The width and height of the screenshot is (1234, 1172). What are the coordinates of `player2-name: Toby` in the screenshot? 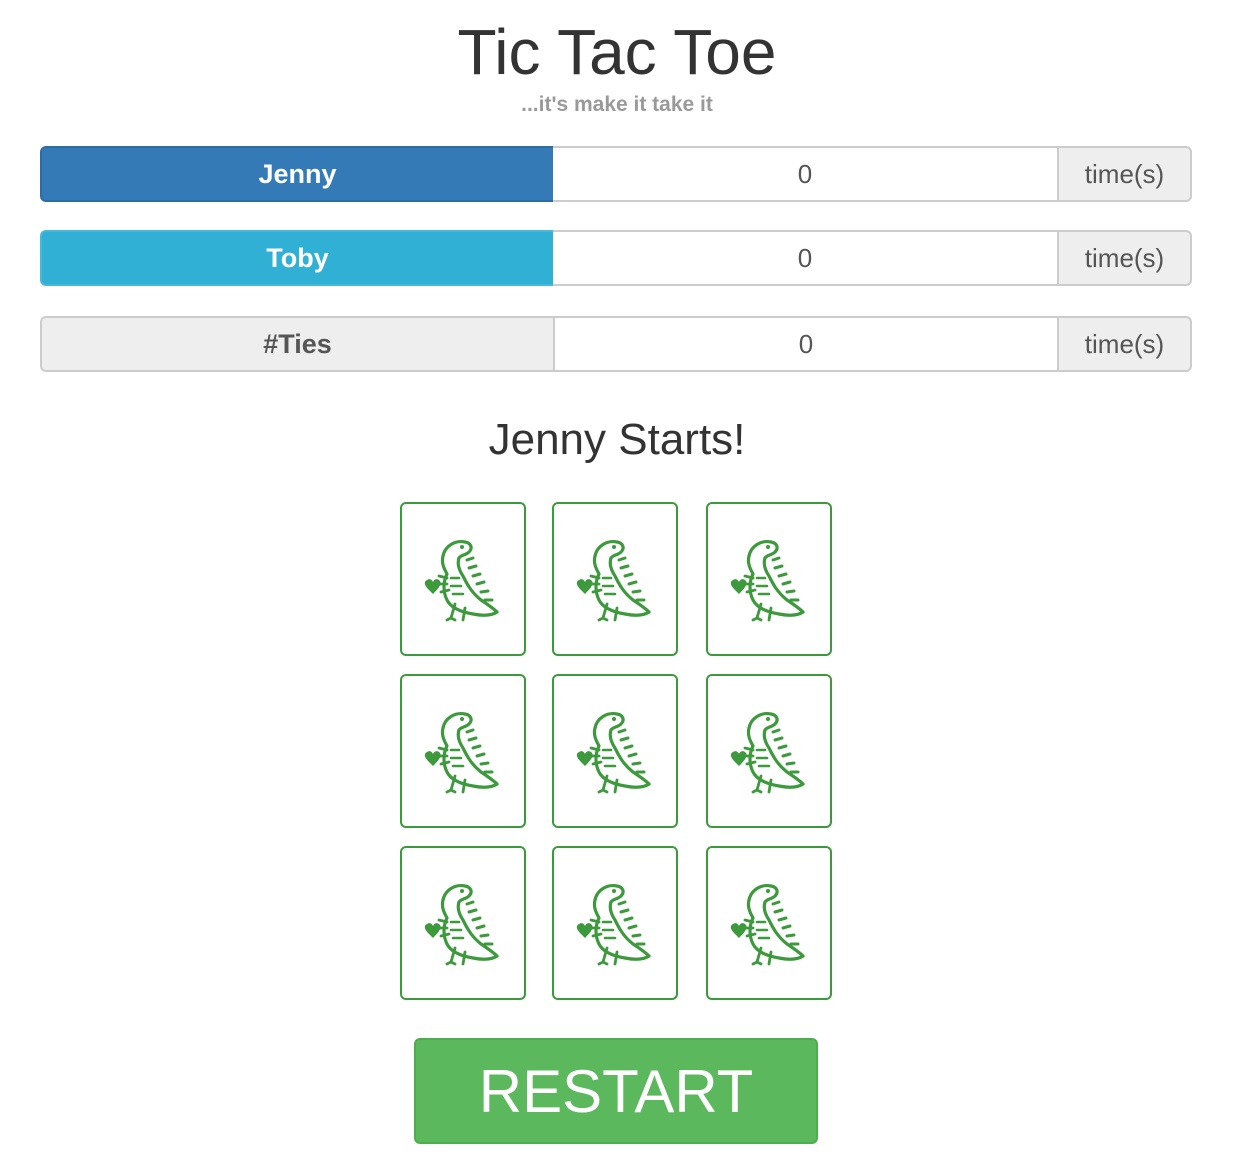 It's located at (296, 258).